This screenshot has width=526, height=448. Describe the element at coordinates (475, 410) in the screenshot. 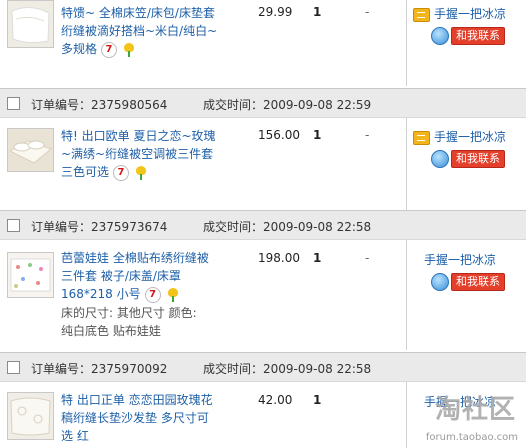

I see `watermark-logo: 淘社区` at that location.